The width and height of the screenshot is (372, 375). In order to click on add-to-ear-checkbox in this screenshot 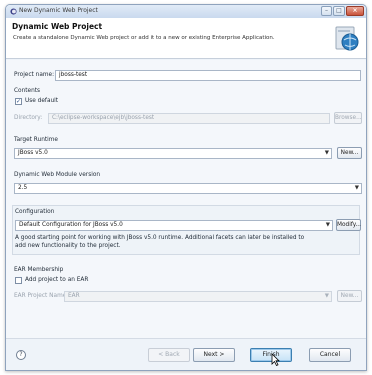, I will do `click(18, 280)`.